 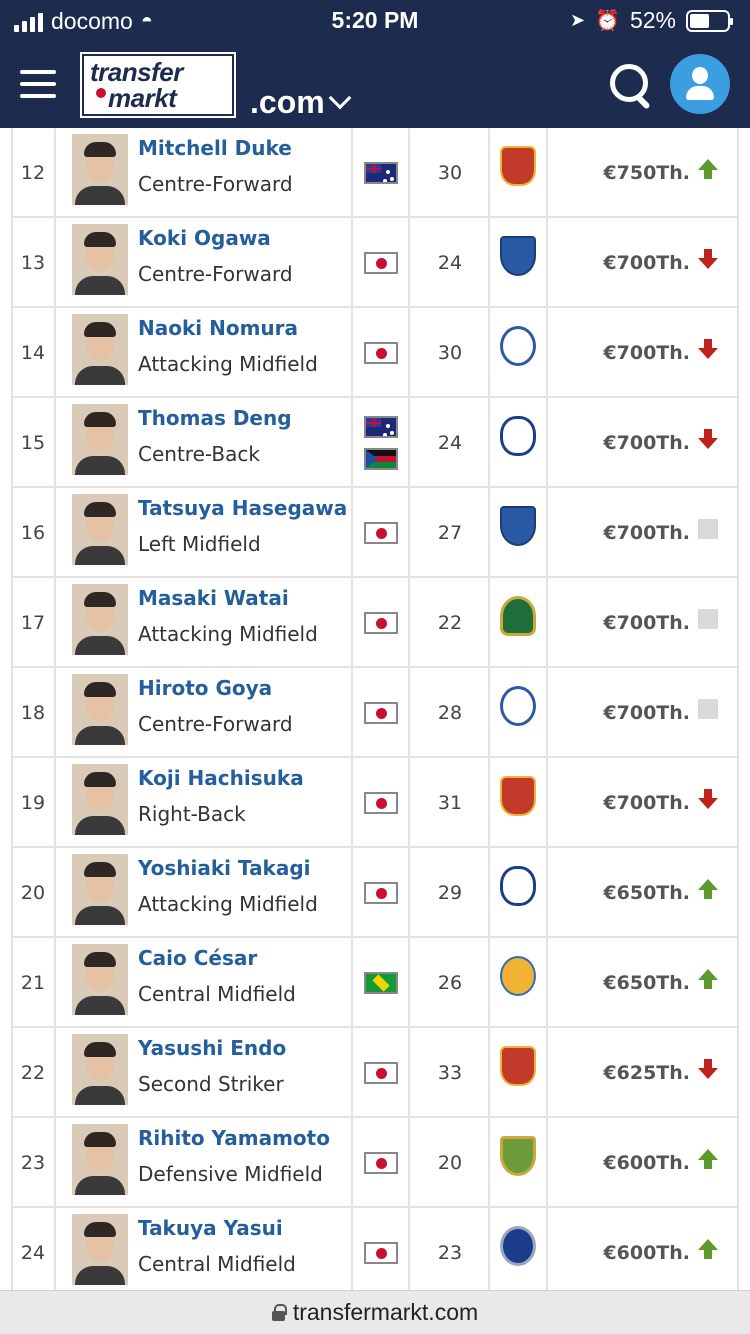 What do you see at coordinates (197, 958) in the screenshot?
I see `player-name-link: Caio César` at bounding box center [197, 958].